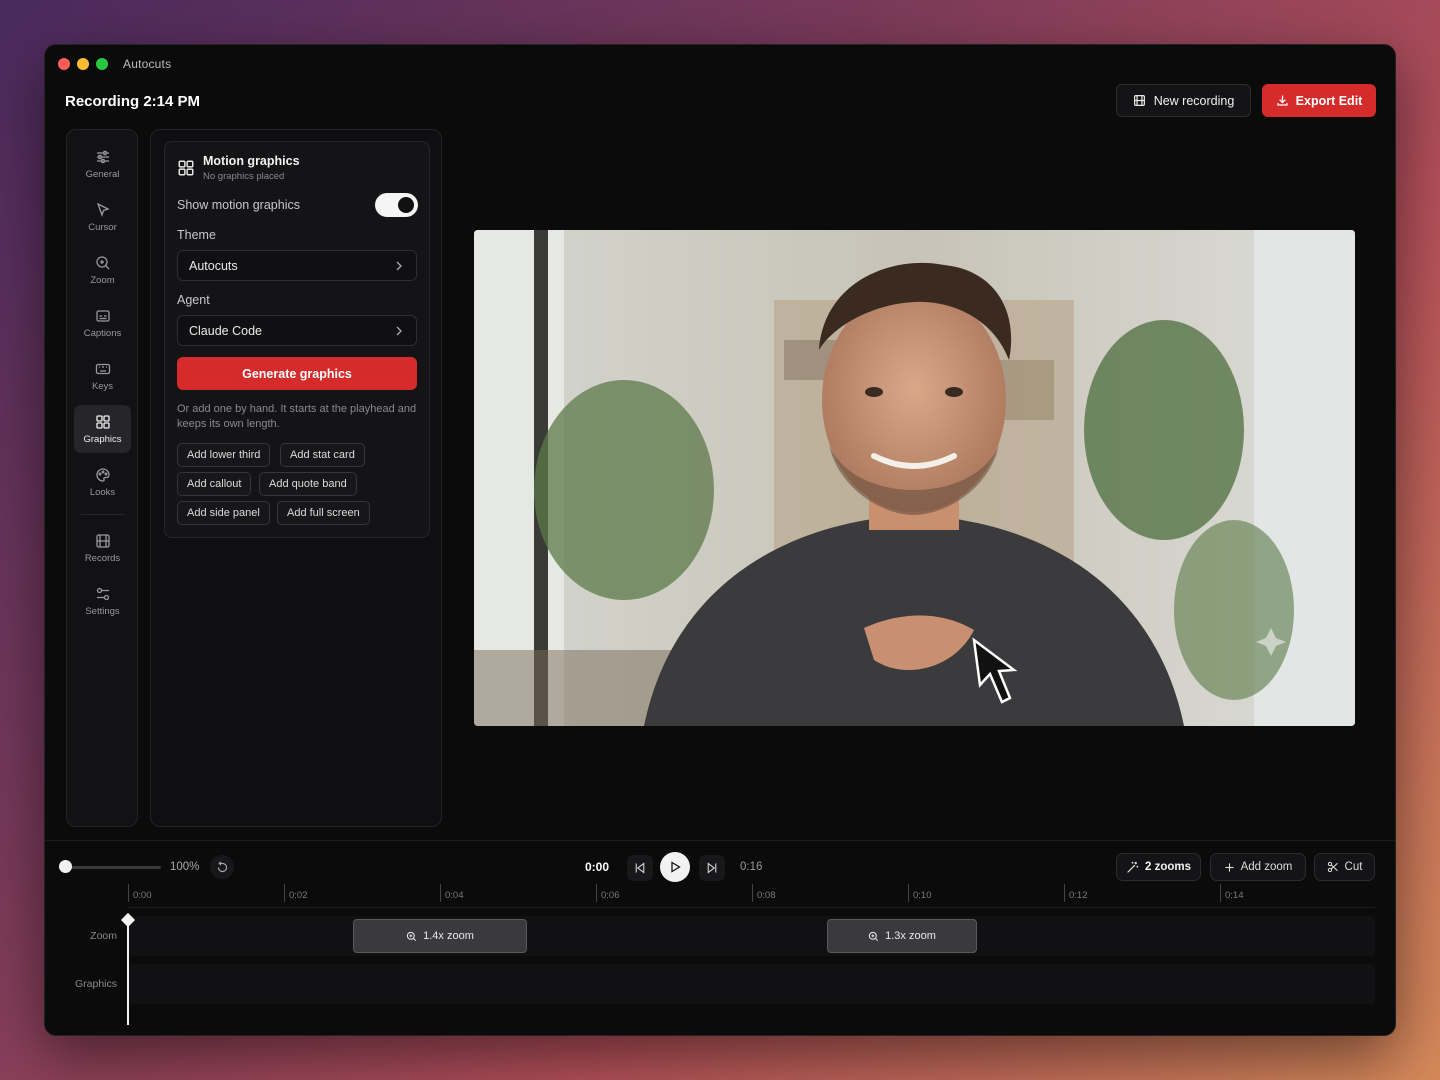 This screenshot has height=1080, width=1440. I want to click on rail-item-records: Records, so click(102, 548).